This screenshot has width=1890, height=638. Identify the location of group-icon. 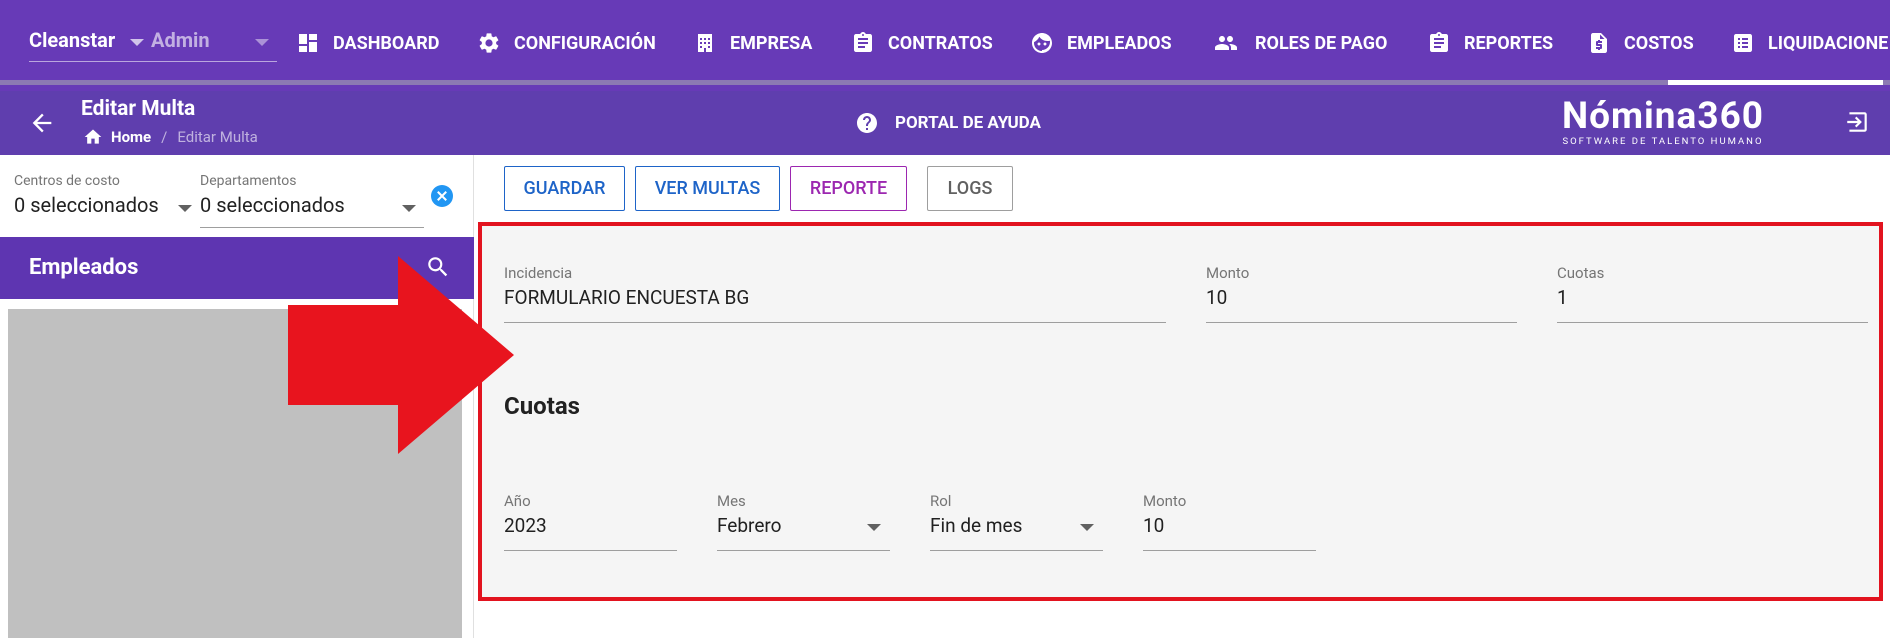
(1226, 43).